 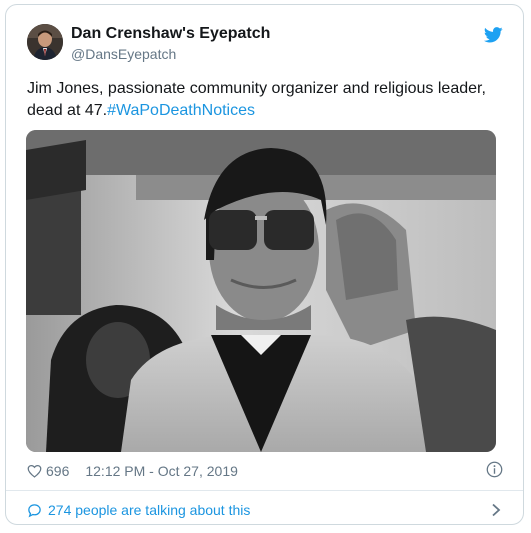 What do you see at coordinates (494, 469) in the screenshot?
I see `info-icon` at bounding box center [494, 469].